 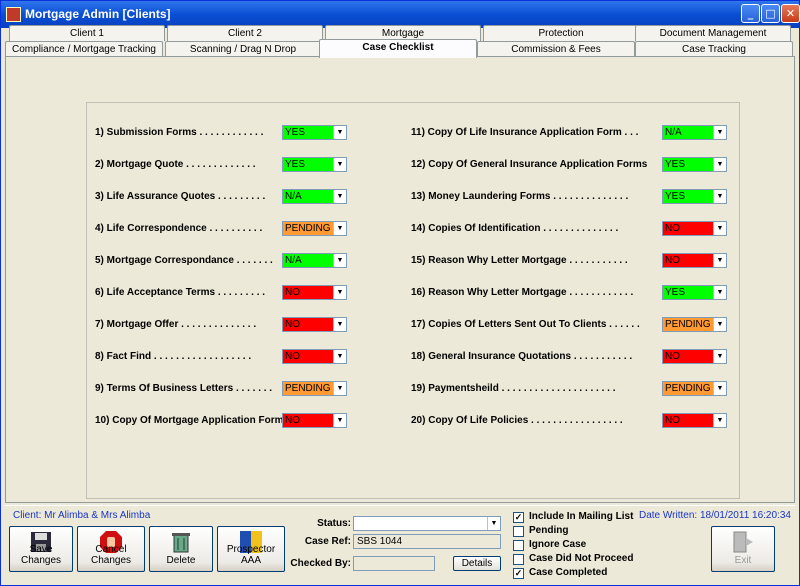 What do you see at coordinates (189, 420) in the screenshot?
I see `checklist-label-left-9: 10) Copy Of Mortgage Application Form` at bounding box center [189, 420].